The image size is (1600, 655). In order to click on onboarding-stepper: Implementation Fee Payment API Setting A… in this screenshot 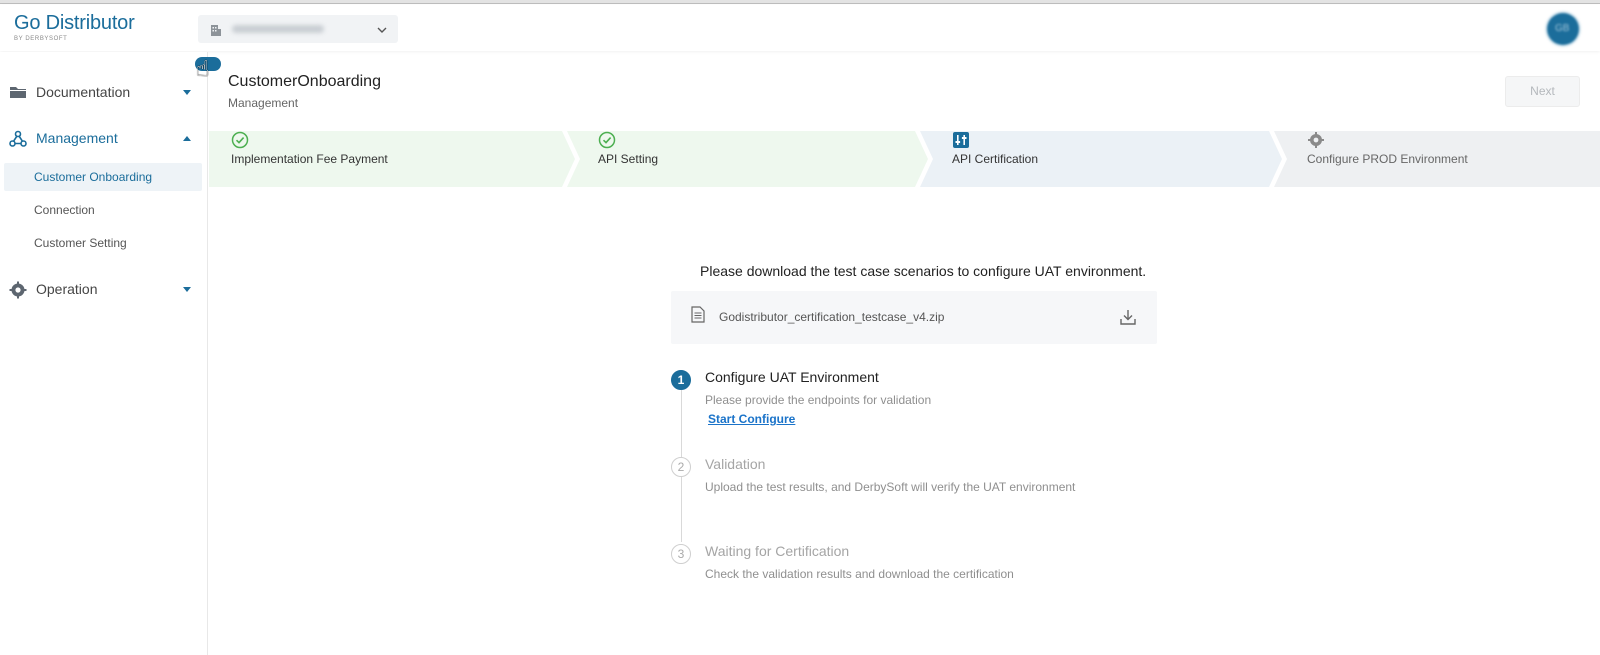, I will do `click(904, 159)`.